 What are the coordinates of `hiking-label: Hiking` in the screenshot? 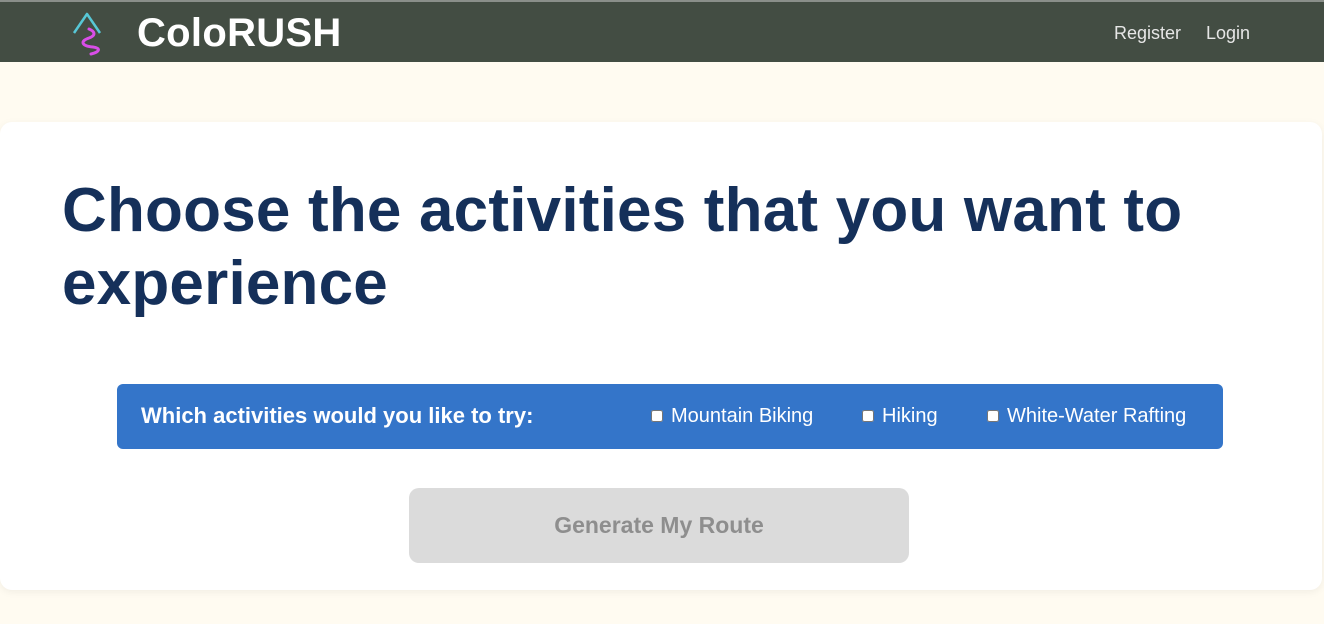 It's located at (910, 416).